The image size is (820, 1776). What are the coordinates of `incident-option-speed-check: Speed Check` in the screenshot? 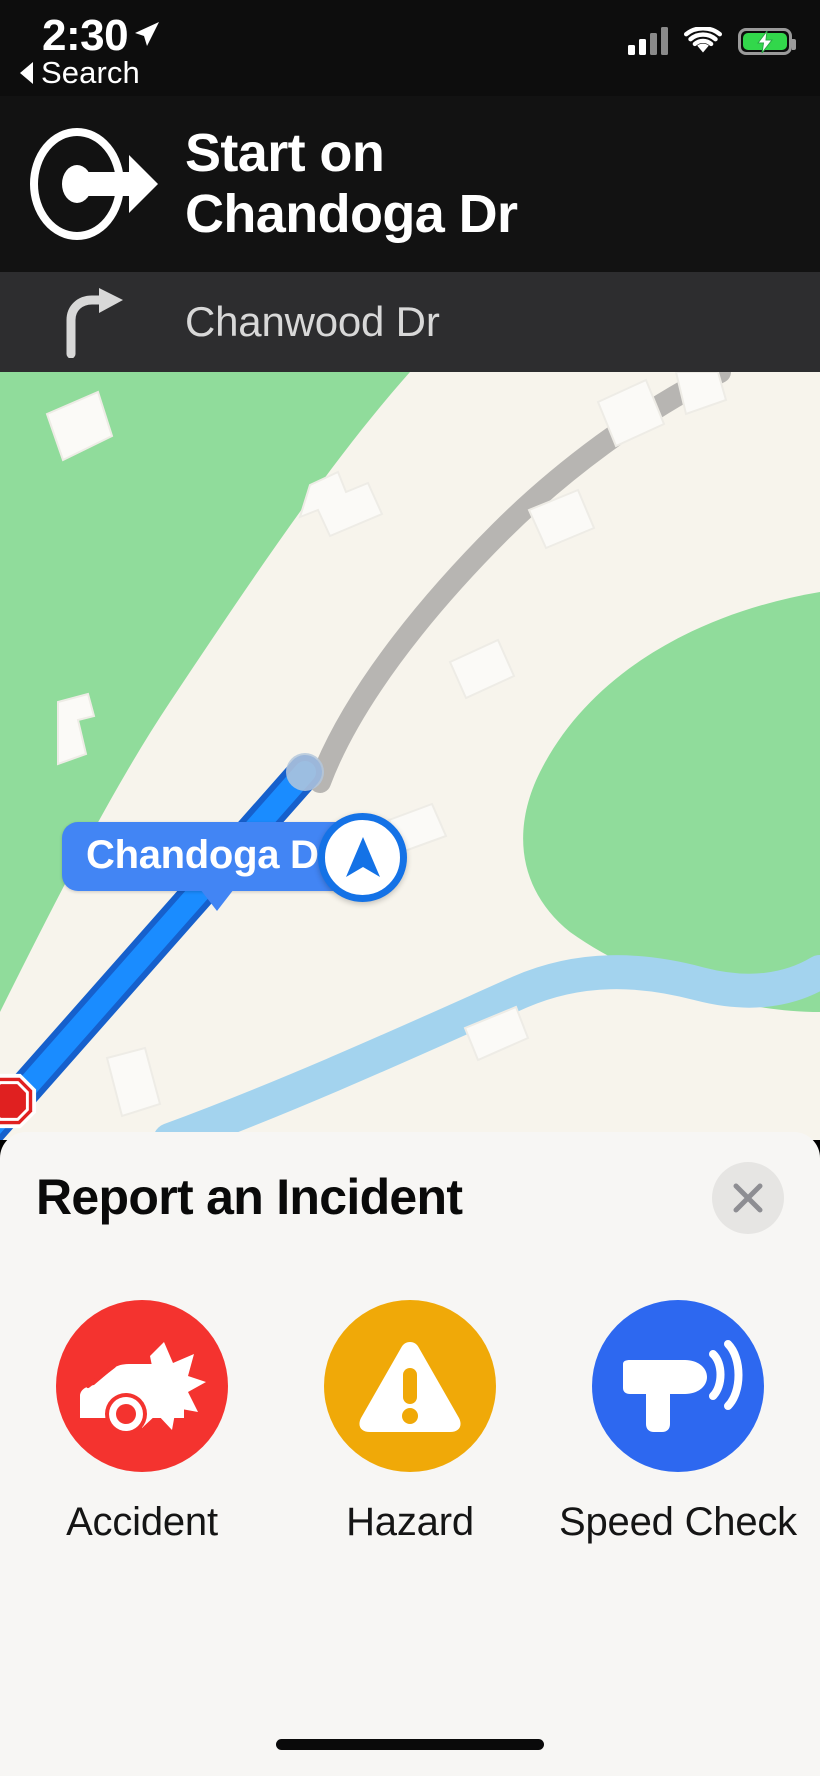 It's located at (678, 1422).